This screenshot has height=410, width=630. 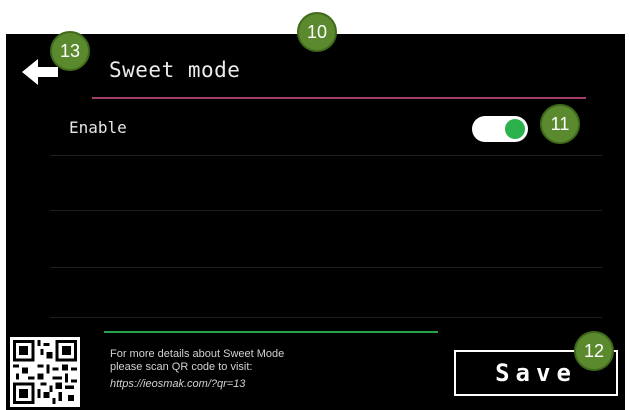 What do you see at coordinates (175, 70) in the screenshot?
I see `page-title: Sweet mode` at bounding box center [175, 70].